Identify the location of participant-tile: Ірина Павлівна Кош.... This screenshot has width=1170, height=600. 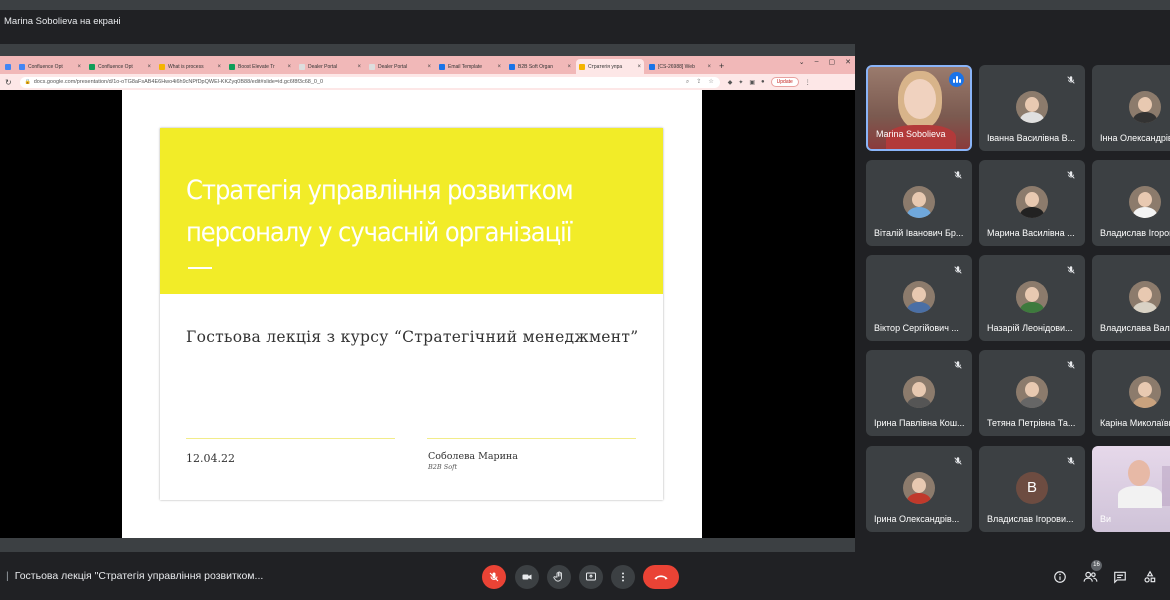
(919, 393).